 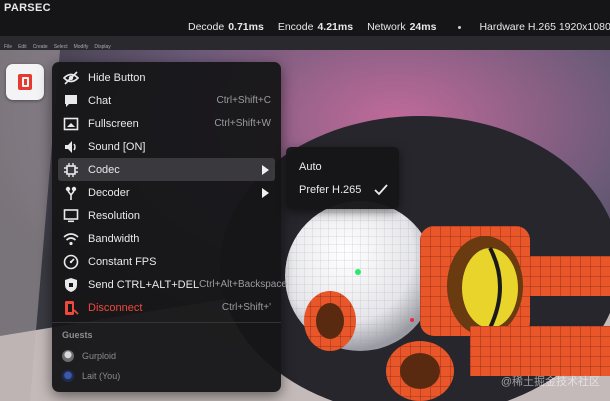 What do you see at coordinates (246, 307) in the screenshot?
I see `menu-item-shortcut: Ctrl+Shift+'` at bounding box center [246, 307].